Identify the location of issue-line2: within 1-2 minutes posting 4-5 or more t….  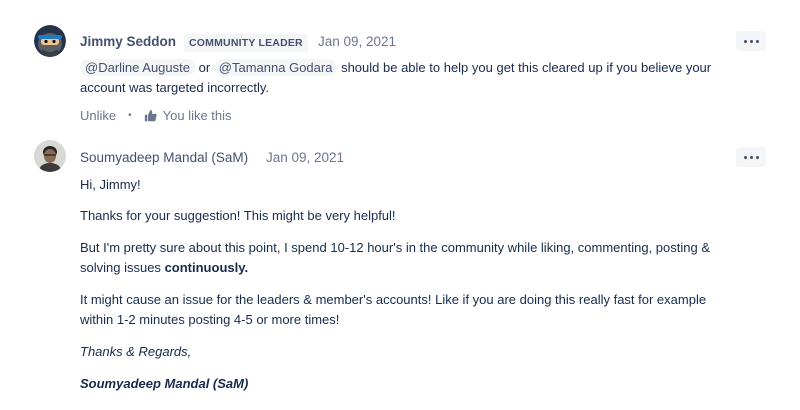
(210, 319).